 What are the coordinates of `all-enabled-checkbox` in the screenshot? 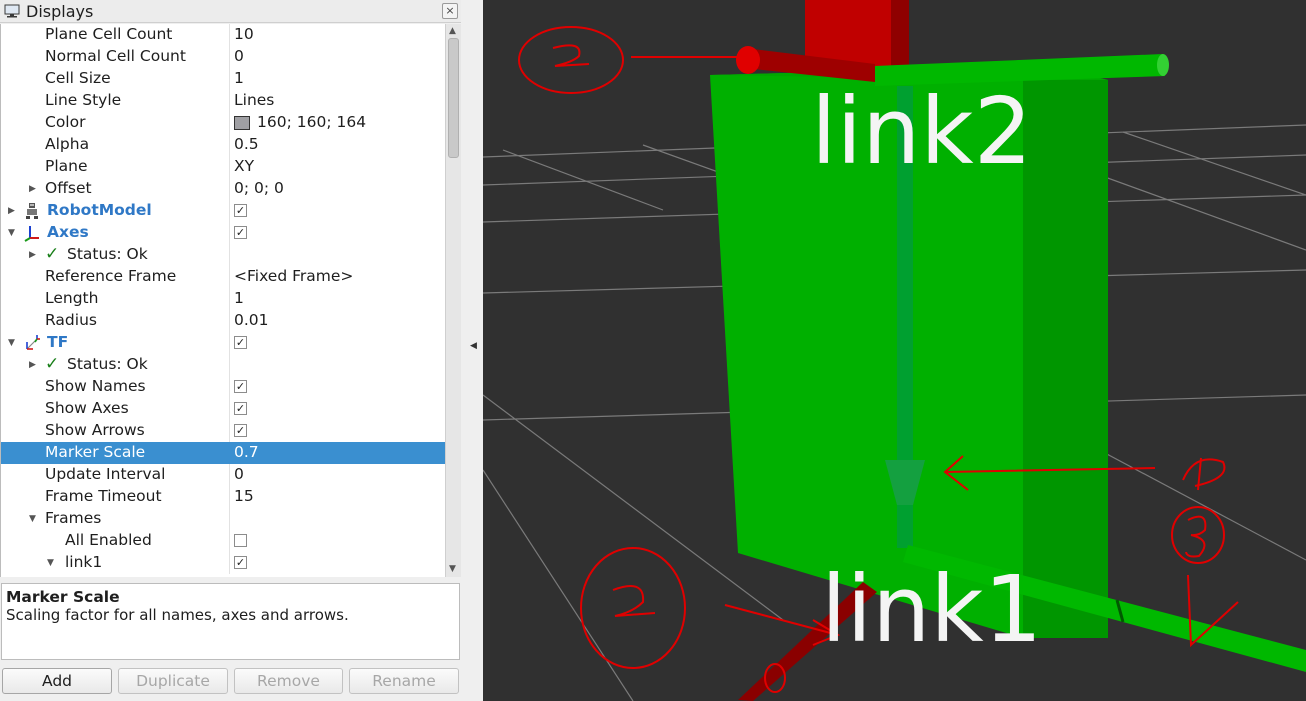 It's located at (240, 540).